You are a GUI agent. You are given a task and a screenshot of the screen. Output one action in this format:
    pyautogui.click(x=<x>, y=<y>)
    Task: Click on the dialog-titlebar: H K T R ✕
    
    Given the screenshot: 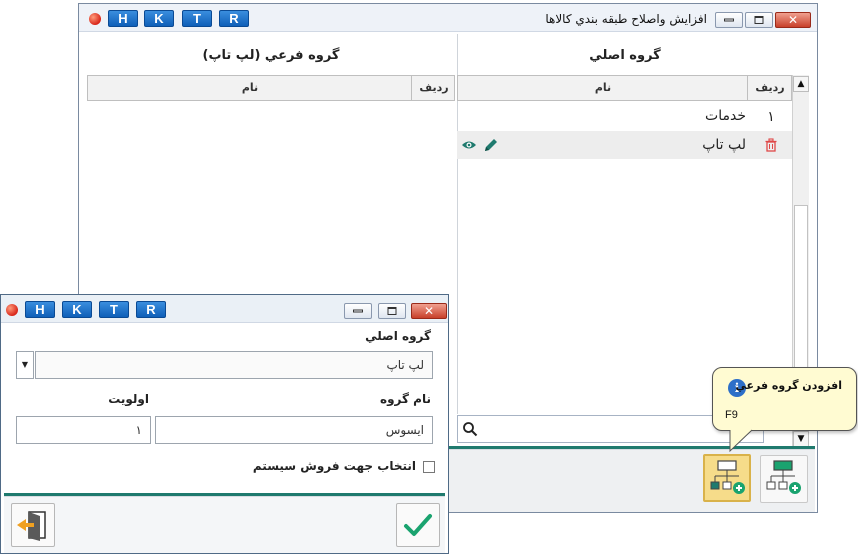 What is the action you would take?
    pyautogui.click(x=224, y=309)
    